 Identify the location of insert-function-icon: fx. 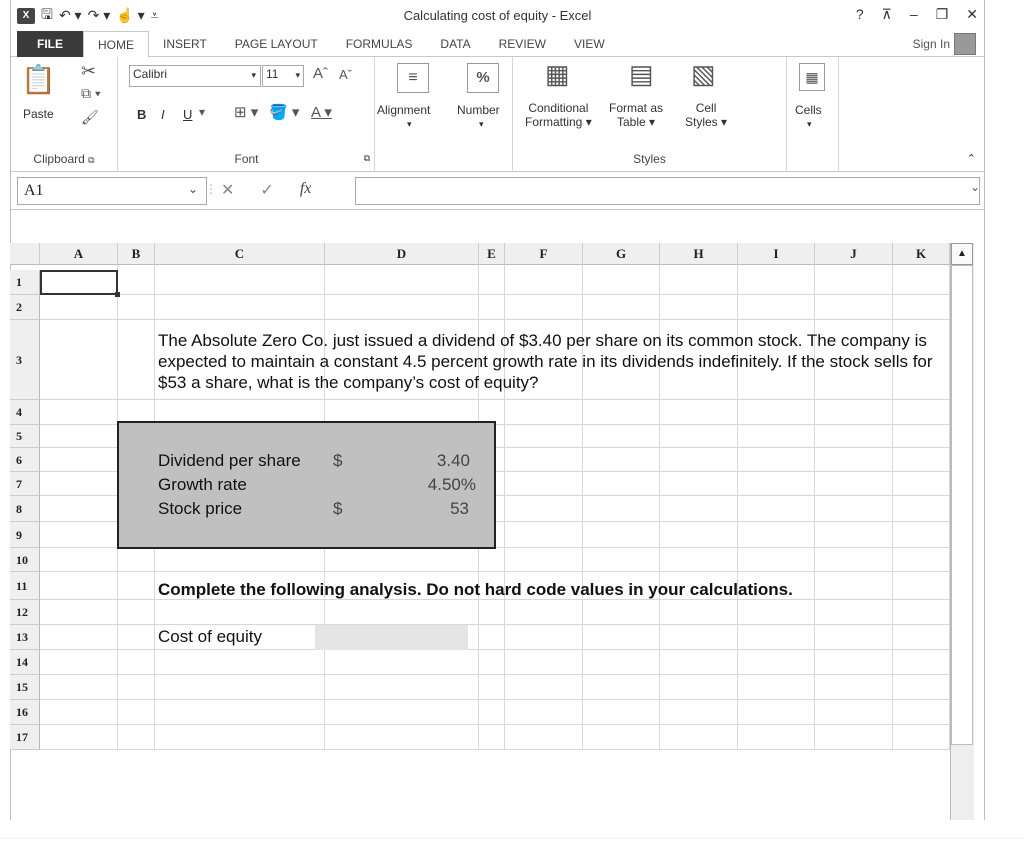
(306, 190).